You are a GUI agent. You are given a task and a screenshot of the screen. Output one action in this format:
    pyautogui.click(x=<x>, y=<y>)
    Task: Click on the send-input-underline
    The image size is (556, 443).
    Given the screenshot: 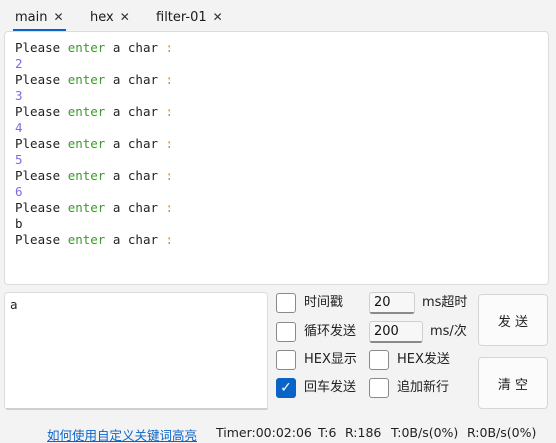 What is the action you would take?
    pyautogui.click(x=137, y=409)
    